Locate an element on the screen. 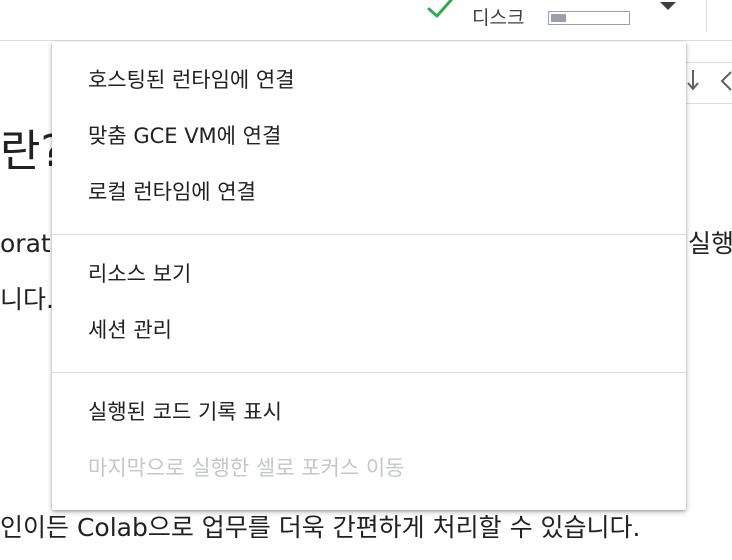 The width and height of the screenshot is (732, 560). menu-item-manage-sessions: 세션 관리 is located at coordinates (369, 330).